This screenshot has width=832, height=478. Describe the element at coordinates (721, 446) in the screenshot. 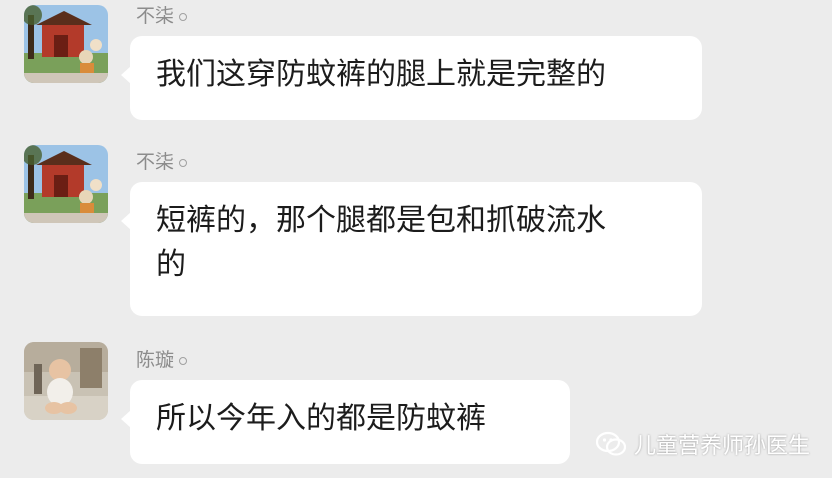

I see `watermark-text: 儿童营养师孙医生` at that location.